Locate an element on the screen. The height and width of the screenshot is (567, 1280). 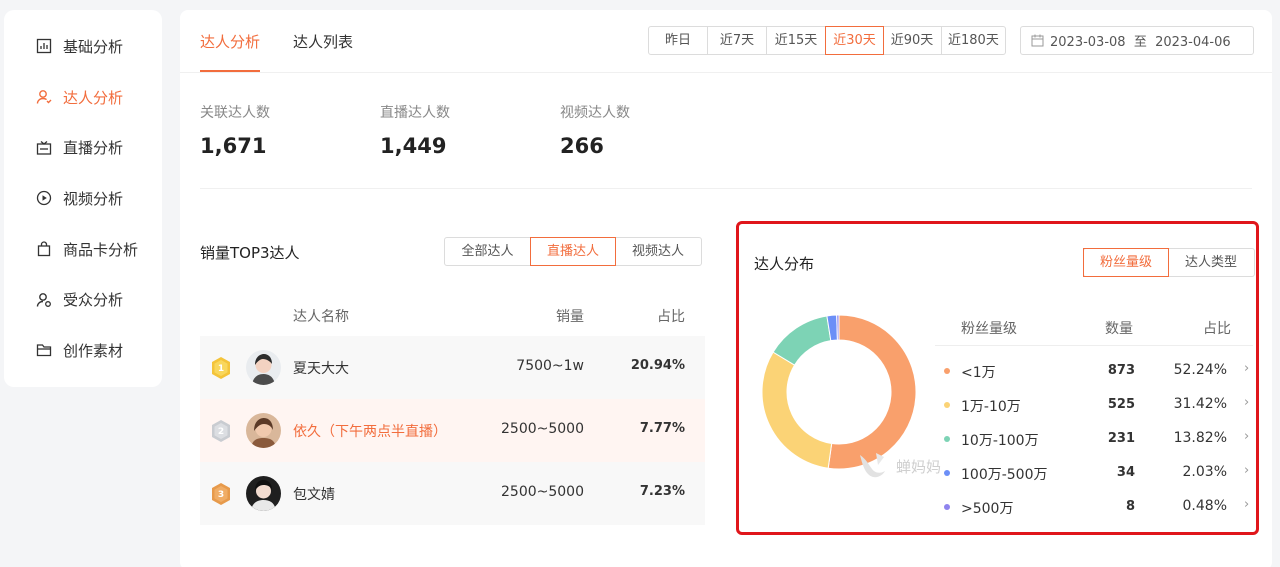
rank-number: 1 is located at coordinates (221, 369).